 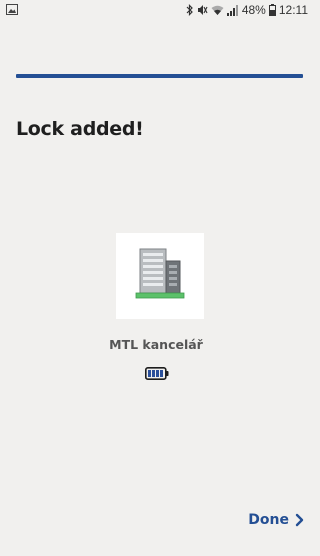 I want to click on status-bar: 48% 12:11, so click(x=156, y=11).